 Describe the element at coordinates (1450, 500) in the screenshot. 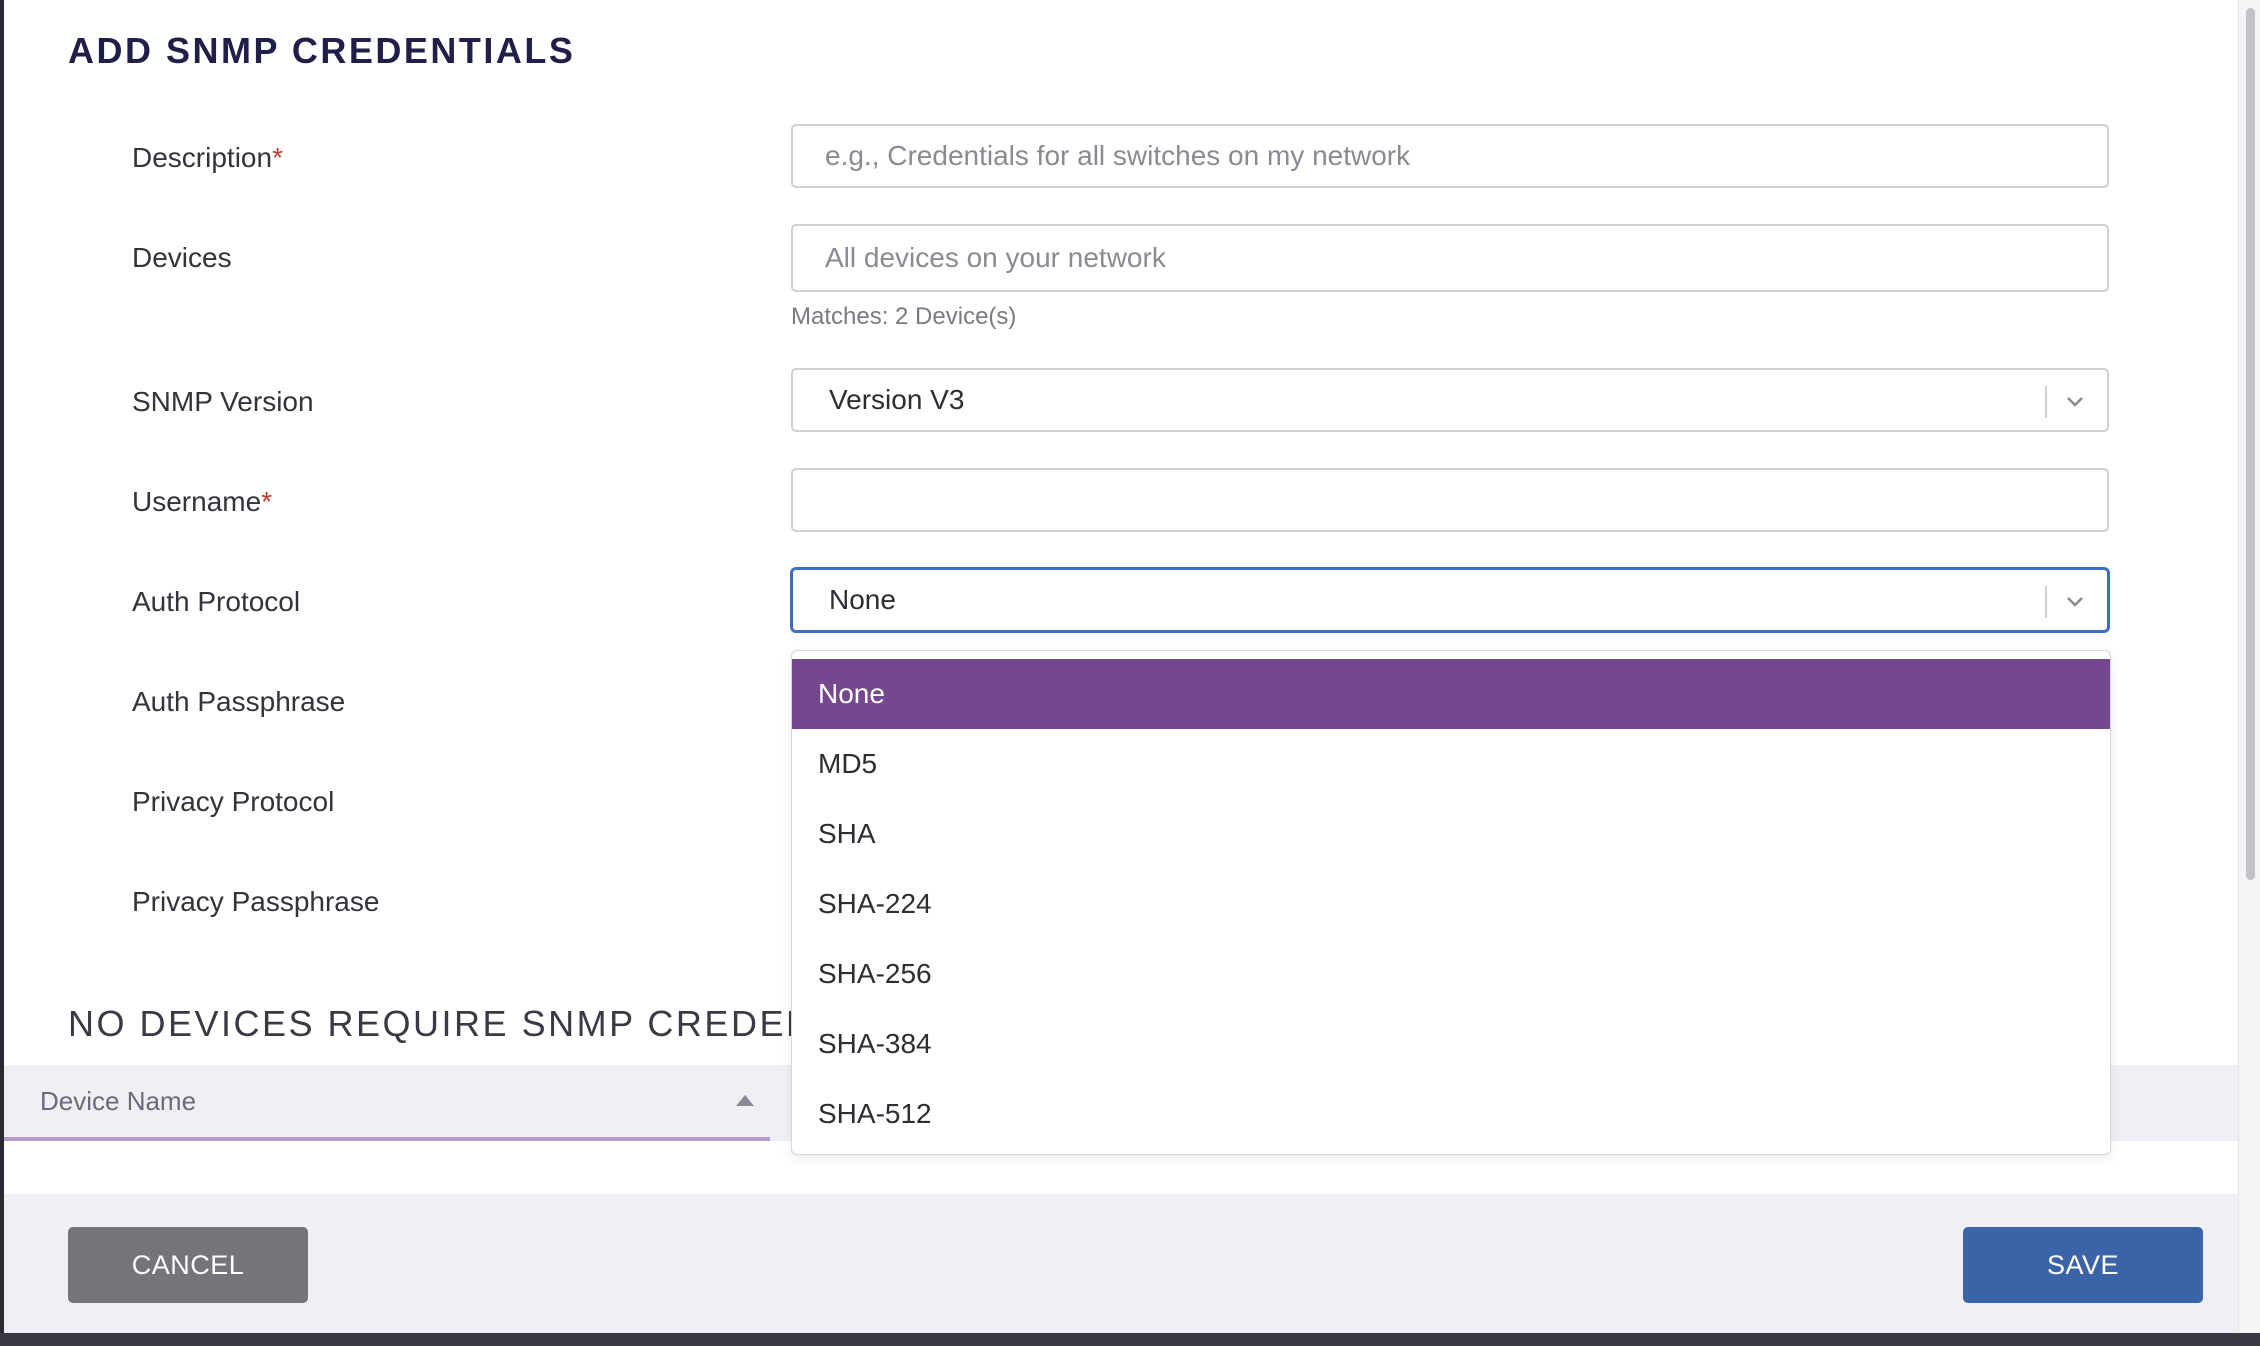

I see `username-field` at that location.